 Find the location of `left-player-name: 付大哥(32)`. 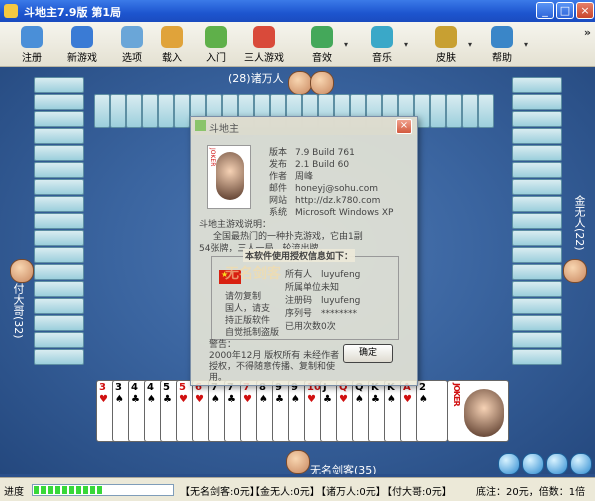

left-player-name: 付大哥(32) is located at coordinates (18, 311).